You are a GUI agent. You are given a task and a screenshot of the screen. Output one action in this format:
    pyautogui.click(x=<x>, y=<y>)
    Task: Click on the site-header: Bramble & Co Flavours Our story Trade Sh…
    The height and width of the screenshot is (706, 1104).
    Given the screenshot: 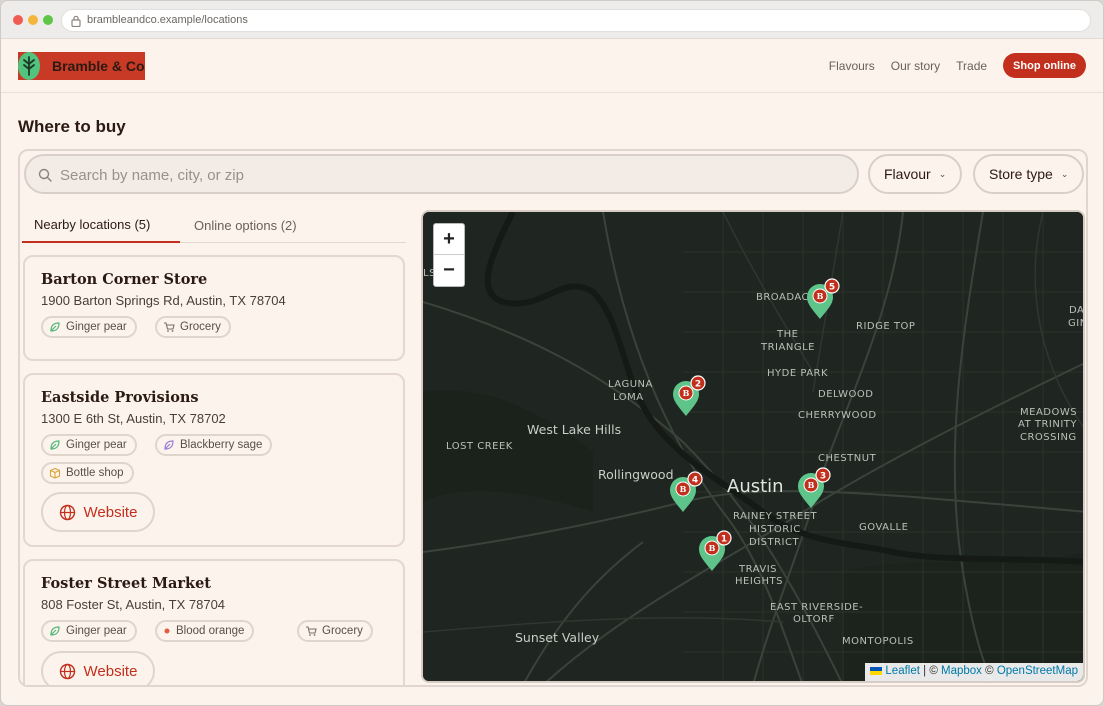 What is the action you would take?
    pyautogui.click(x=552, y=66)
    